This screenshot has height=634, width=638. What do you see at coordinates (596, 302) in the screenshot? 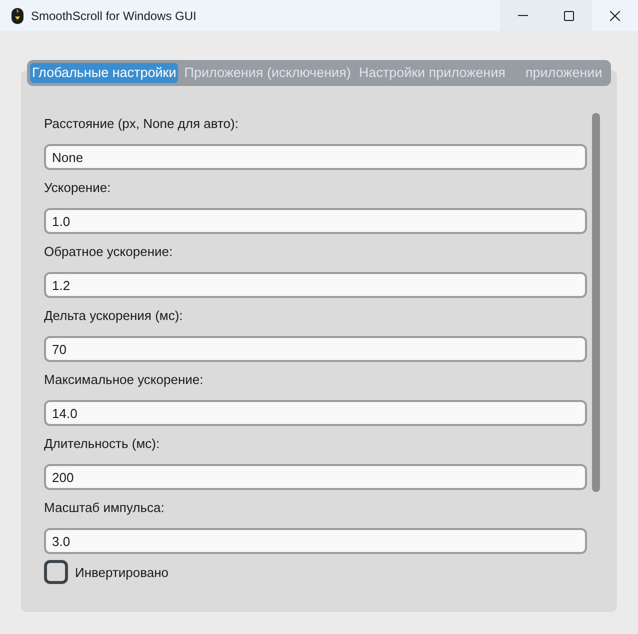
I see `scrollbar-thumb` at bounding box center [596, 302].